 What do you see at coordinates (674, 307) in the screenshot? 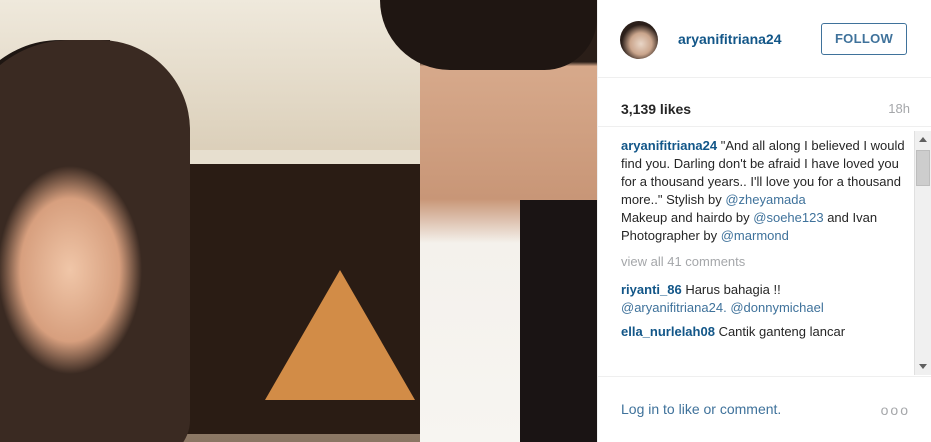
I see `mention-link: @aryanifitriana24.` at bounding box center [674, 307].